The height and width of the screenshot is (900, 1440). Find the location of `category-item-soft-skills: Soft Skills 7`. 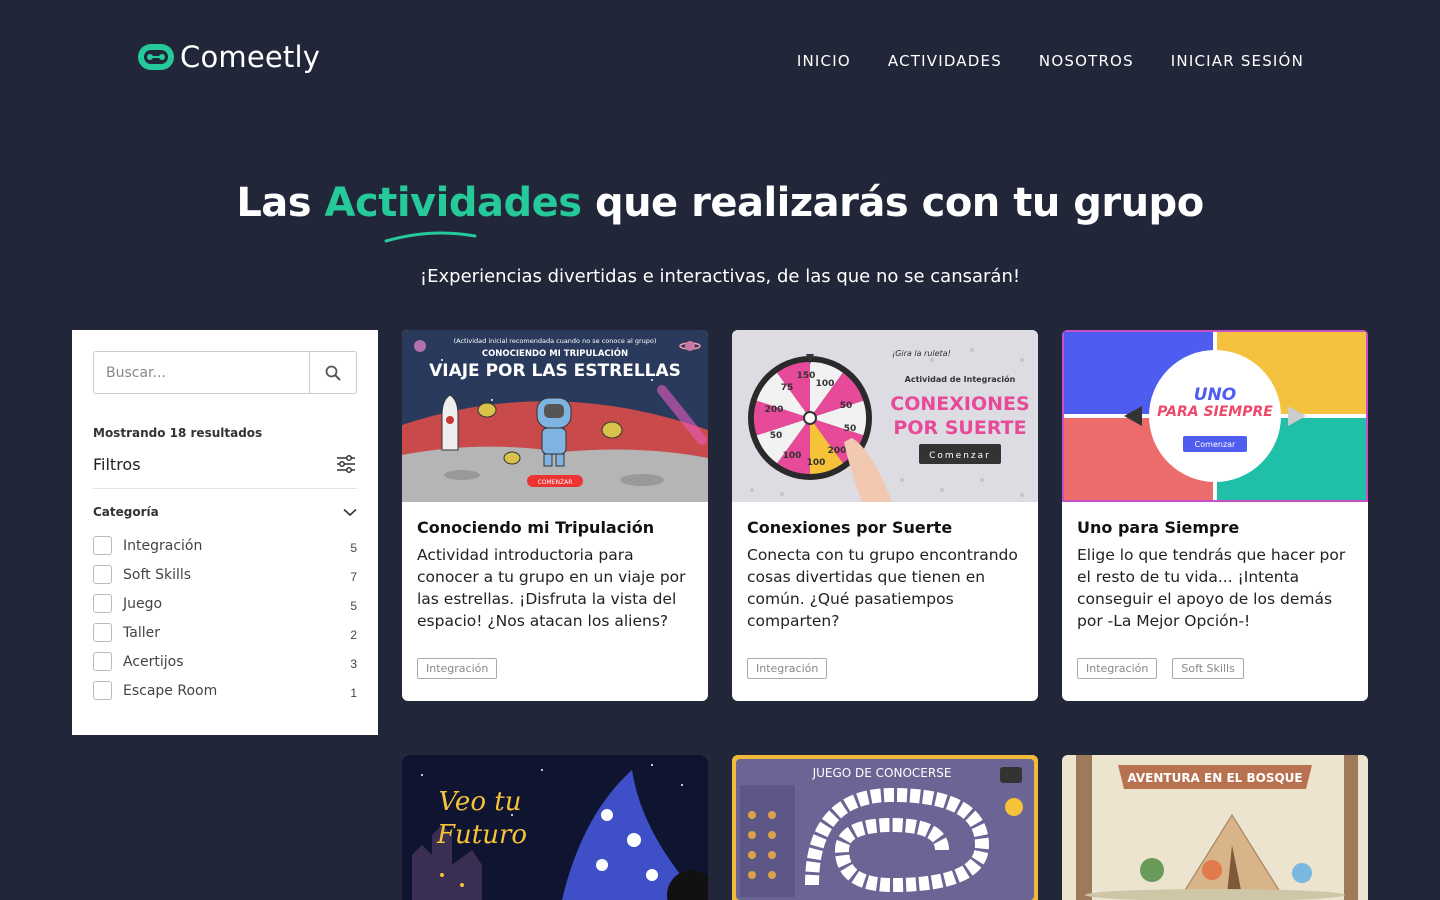

category-item-soft-skills: Soft Skills 7 is located at coordinates (225, 574).